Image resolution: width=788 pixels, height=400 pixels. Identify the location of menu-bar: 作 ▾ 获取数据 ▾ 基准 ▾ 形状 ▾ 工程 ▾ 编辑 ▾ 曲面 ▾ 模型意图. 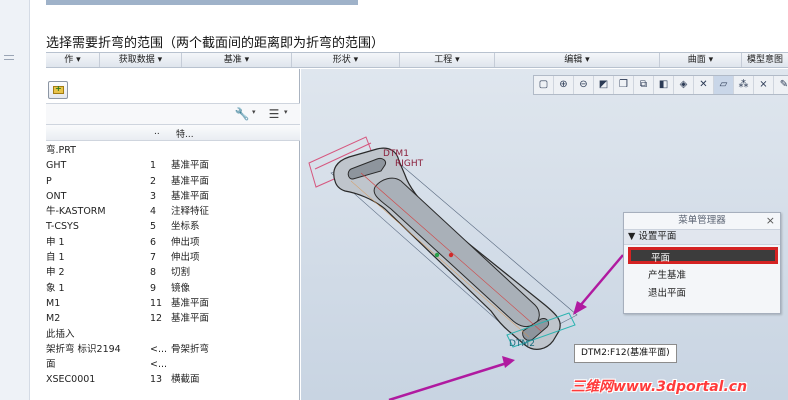
(417, 60).